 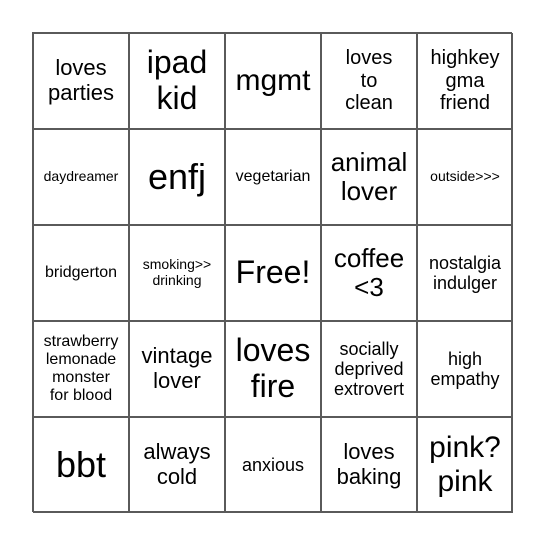 I want to click on bingo-cell: strawberry lemonade monster for blood, so click(x=81, y=369).